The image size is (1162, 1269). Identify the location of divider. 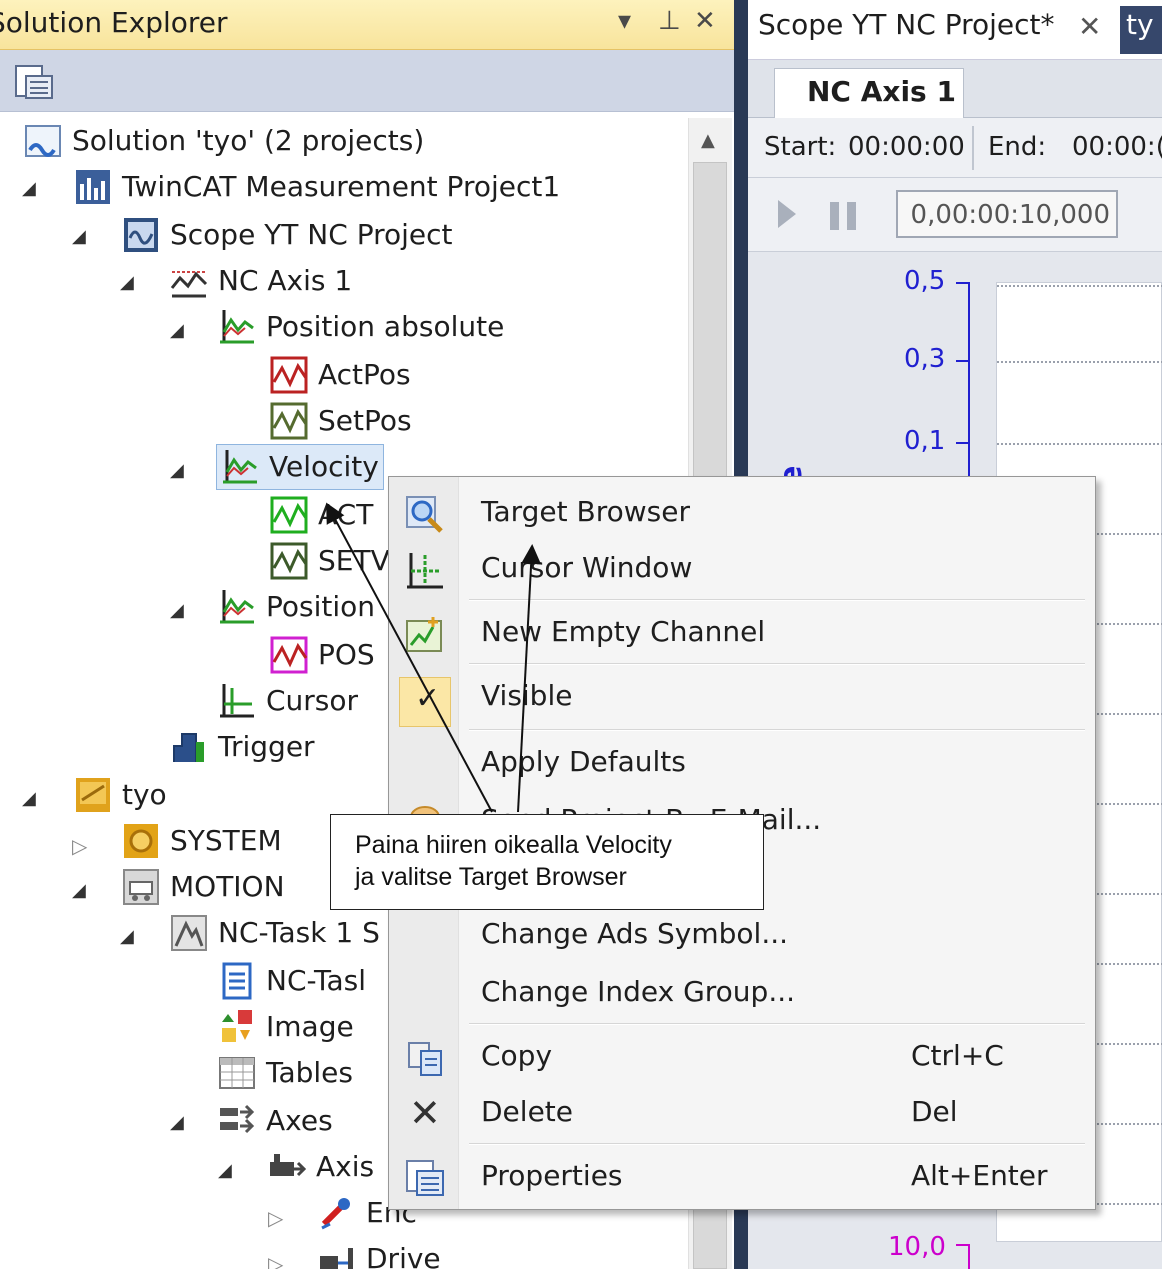
(973, 148).